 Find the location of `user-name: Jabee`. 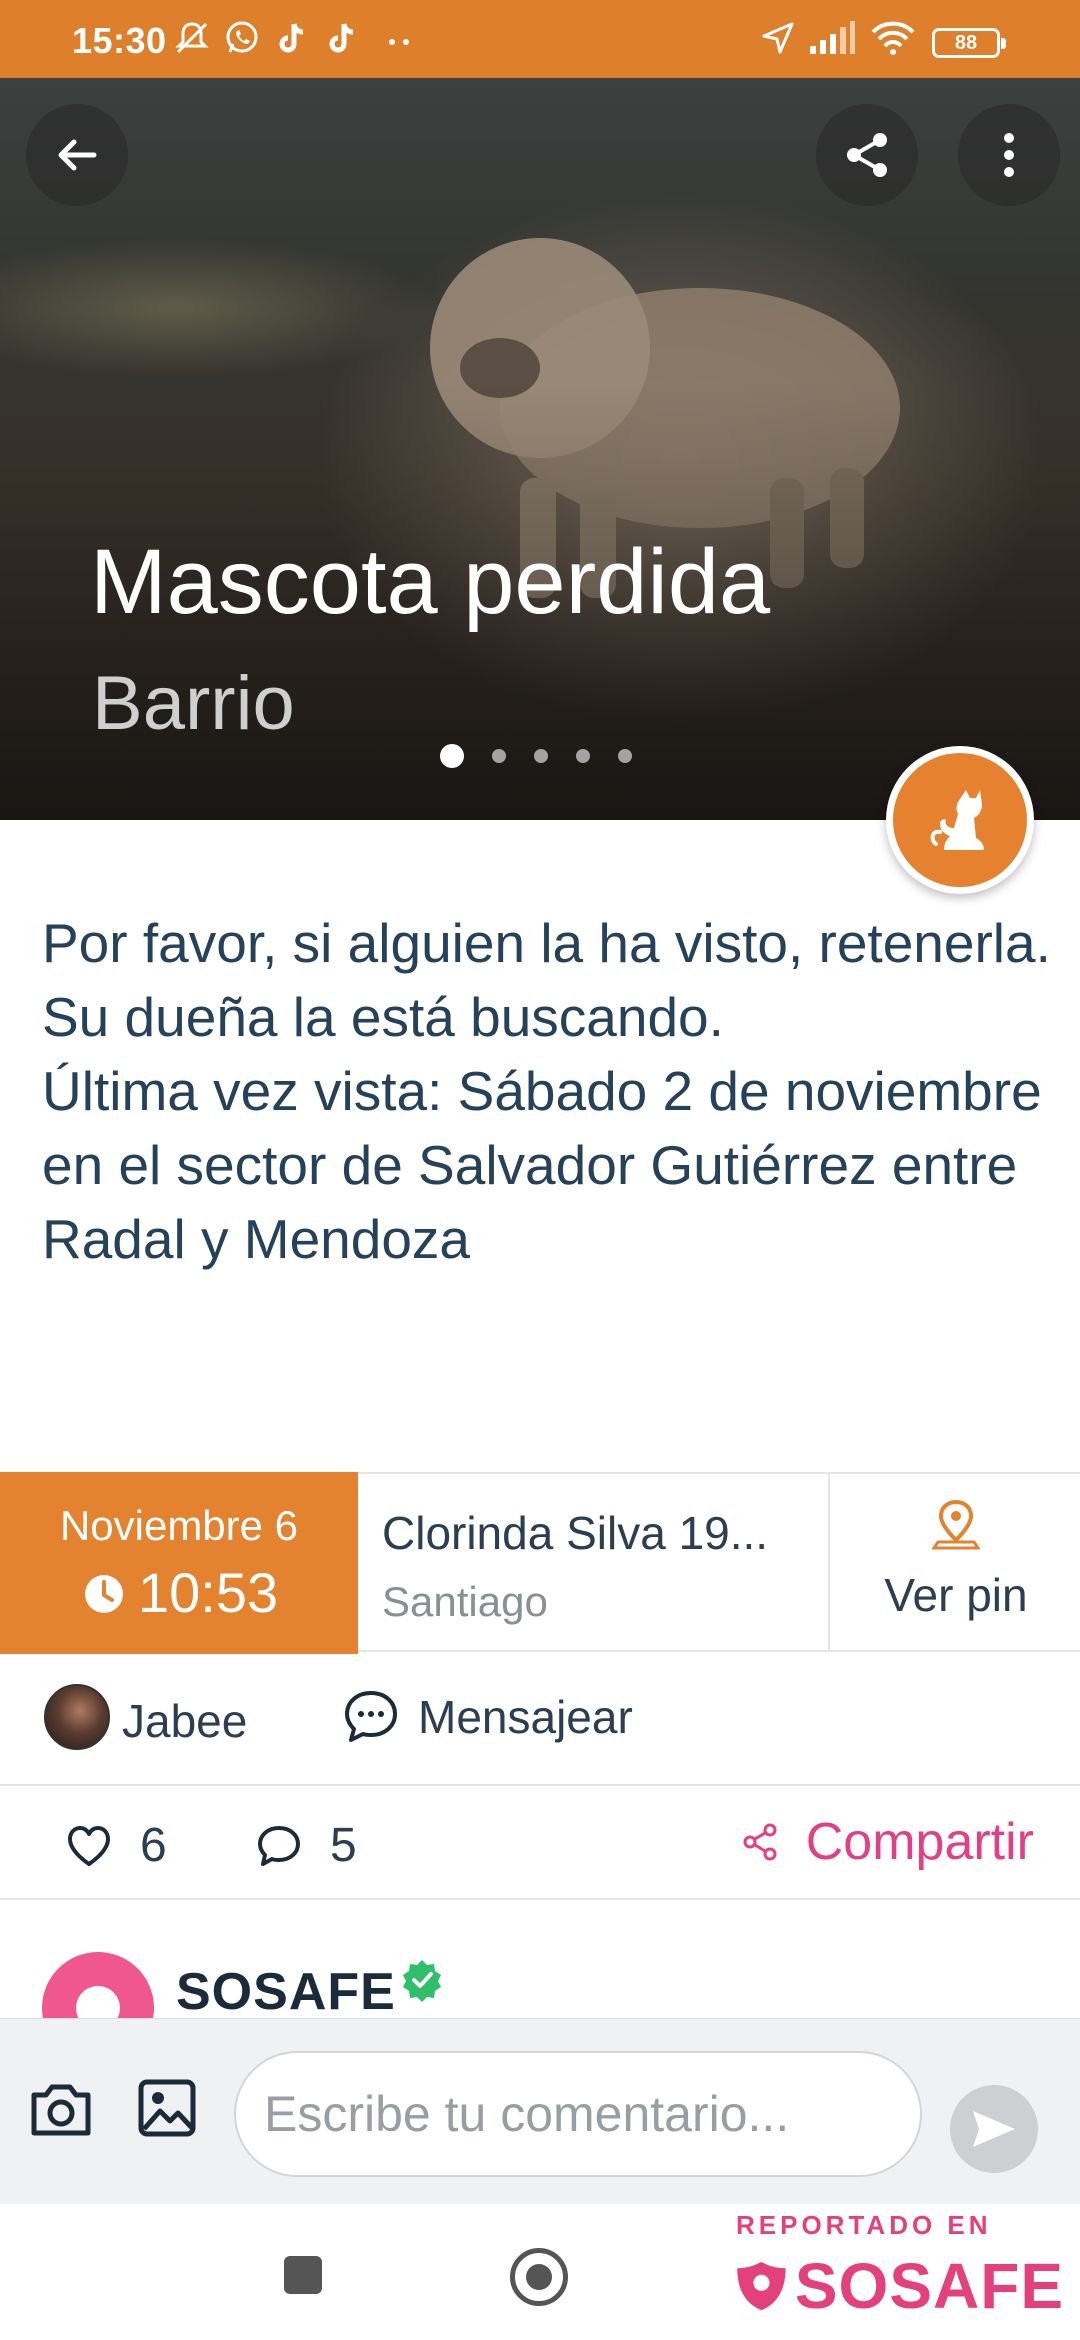

user-name: Jabee is located at coordinates (184, 1721).